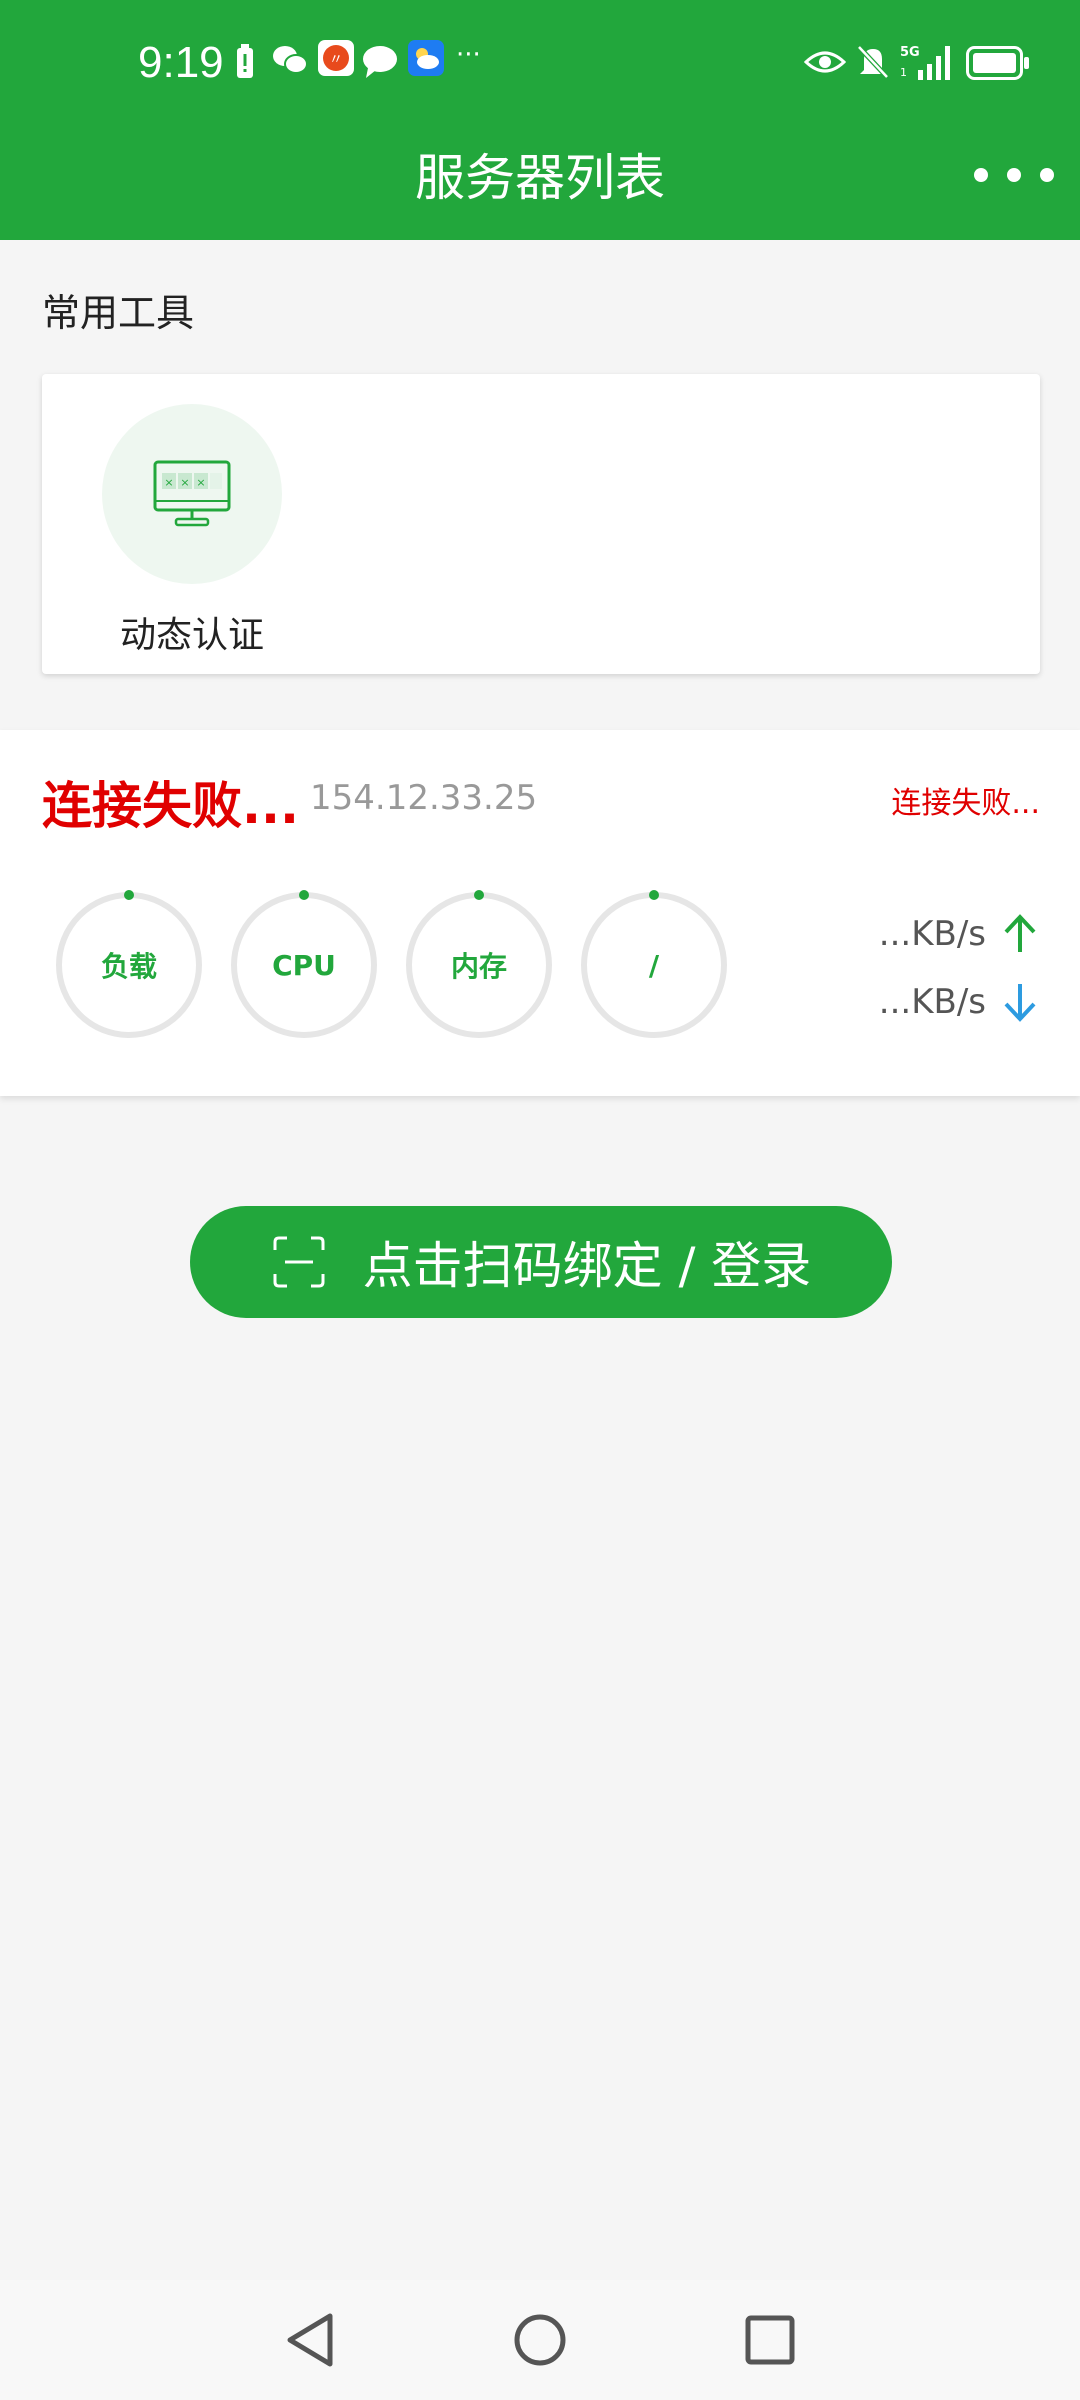 The width and height of the screenshot is (1080, 2400). What do you see at coordinates (873, 62) in the screenshot?
I see `bell-muted-icon` at bounding box center [873, 62].